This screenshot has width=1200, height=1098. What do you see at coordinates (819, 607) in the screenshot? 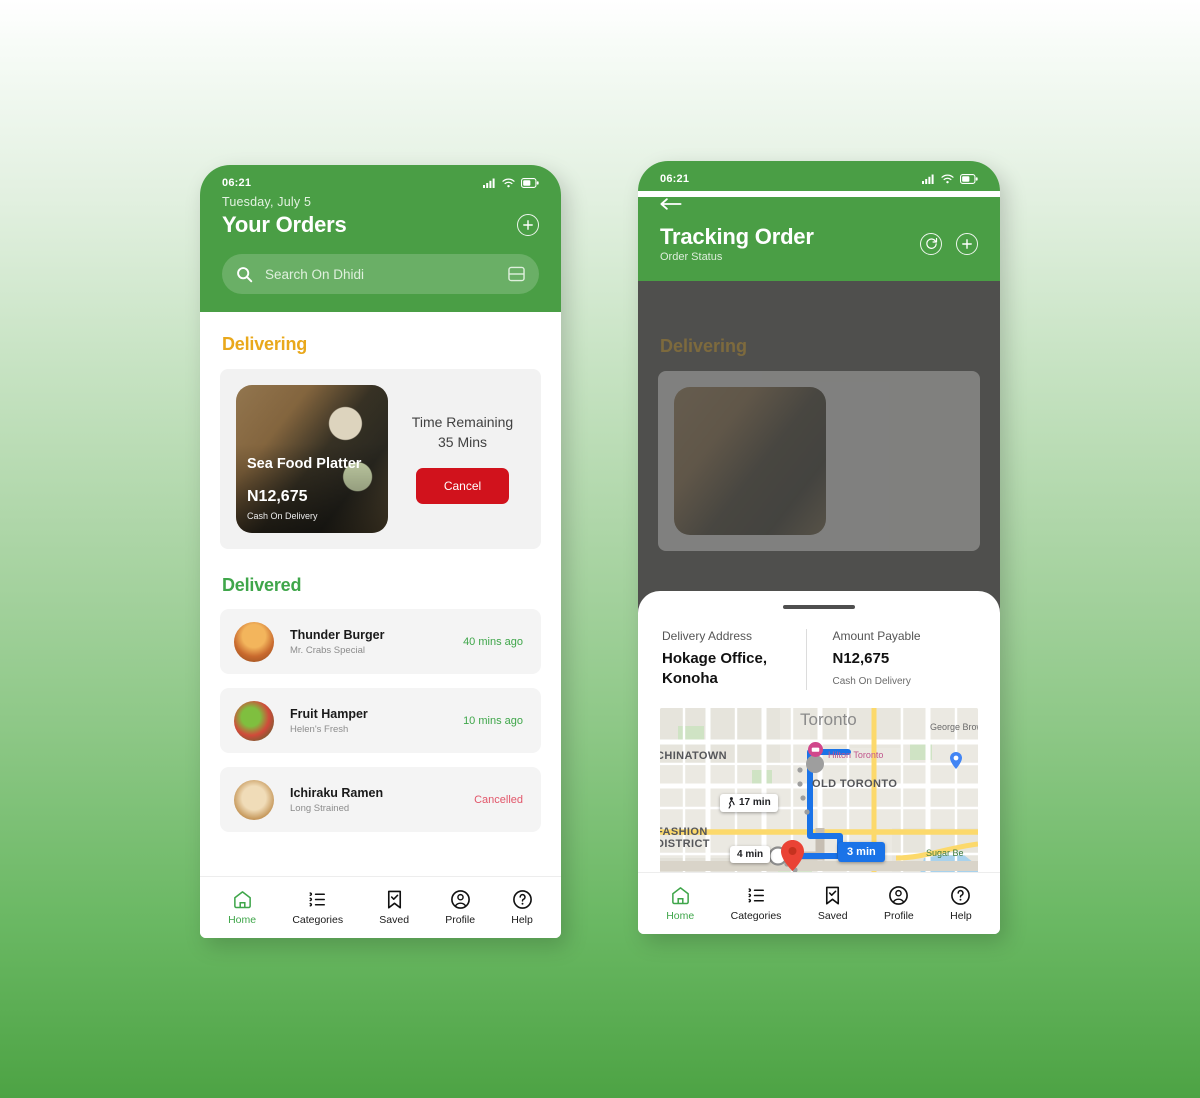
I see `sheet-drag-handle` at bounding box center [819, 607].